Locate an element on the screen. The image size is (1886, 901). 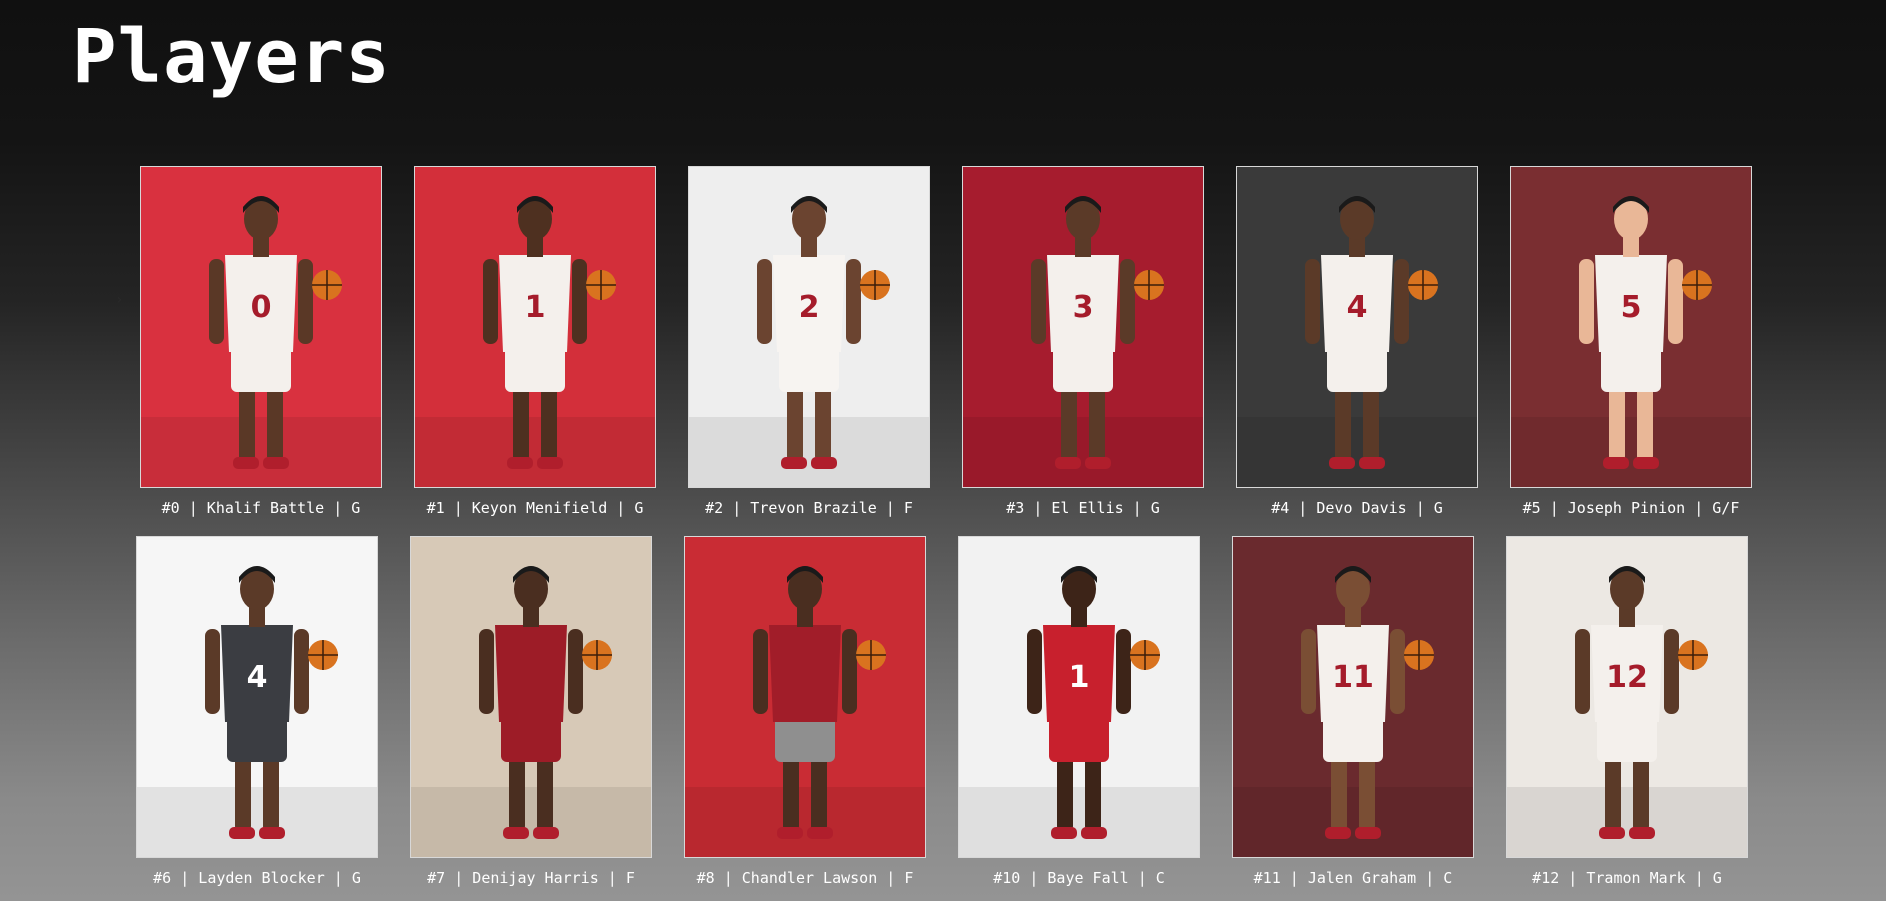
player-card: 1 #10 | Baye Fall | C is located at coordinates (1079, 711).